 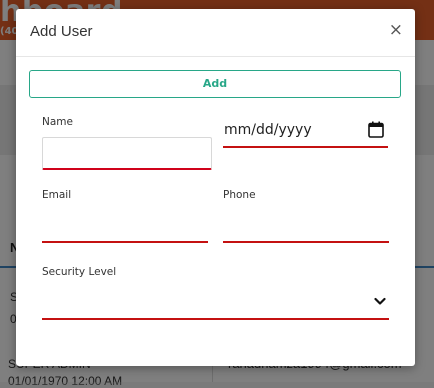 I want to click on phone-label: Phone, so click(x=239, y=195).